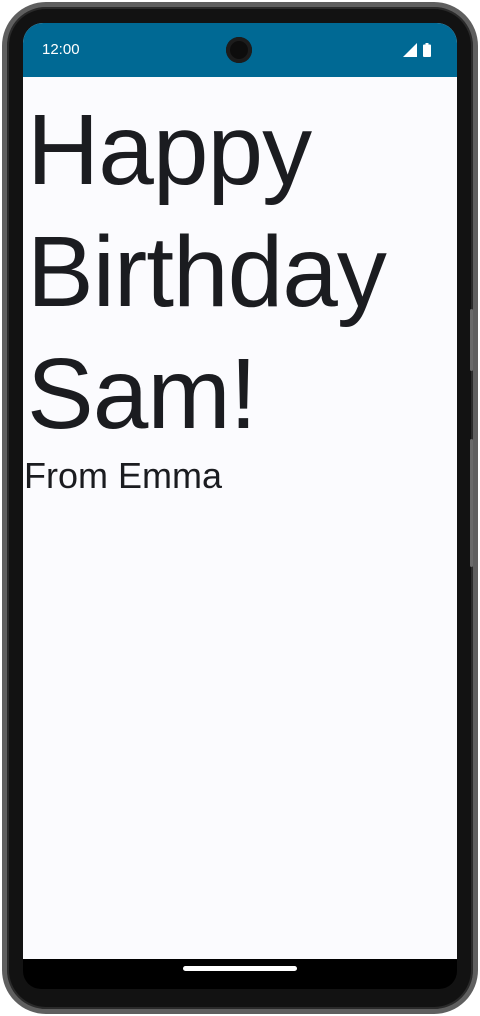 This screenshot has width=480, height=1016. Describe the element at coordinates (410, 50) in the screenshot. I see `signal-icon` at that location.